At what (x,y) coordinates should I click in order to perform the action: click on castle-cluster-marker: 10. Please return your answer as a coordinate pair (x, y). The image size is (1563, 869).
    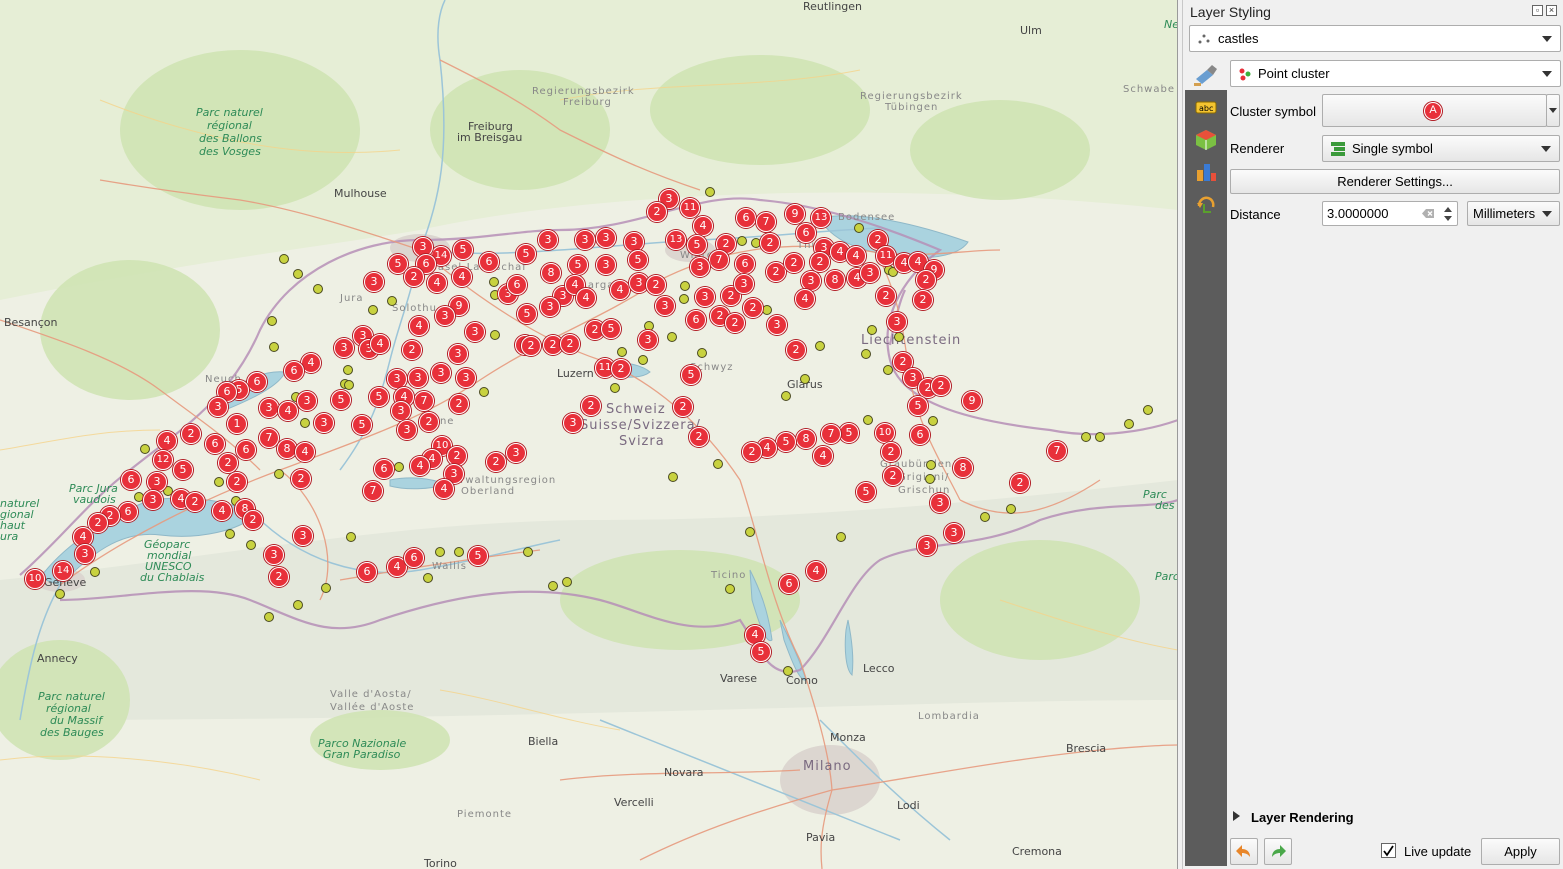
    Looking at the image, I should click on (35, 579).